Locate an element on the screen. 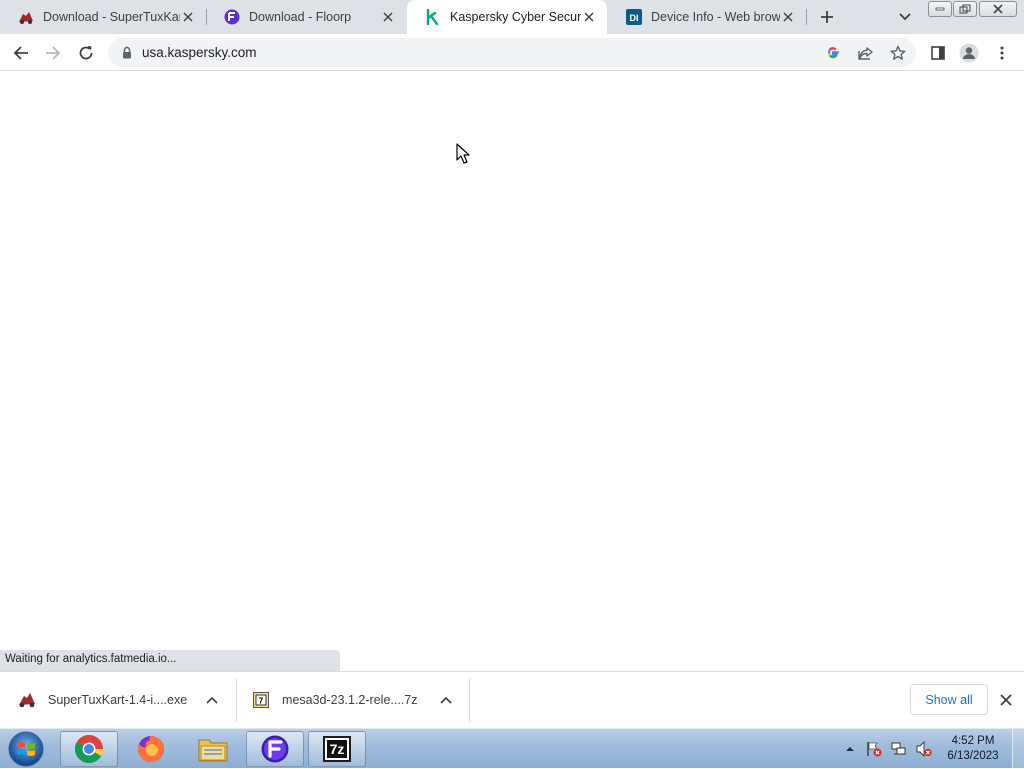 This screenshot has height=769, width=1024. tab-title: Download - SuperTuxKart is located at coordinates (111, 17).